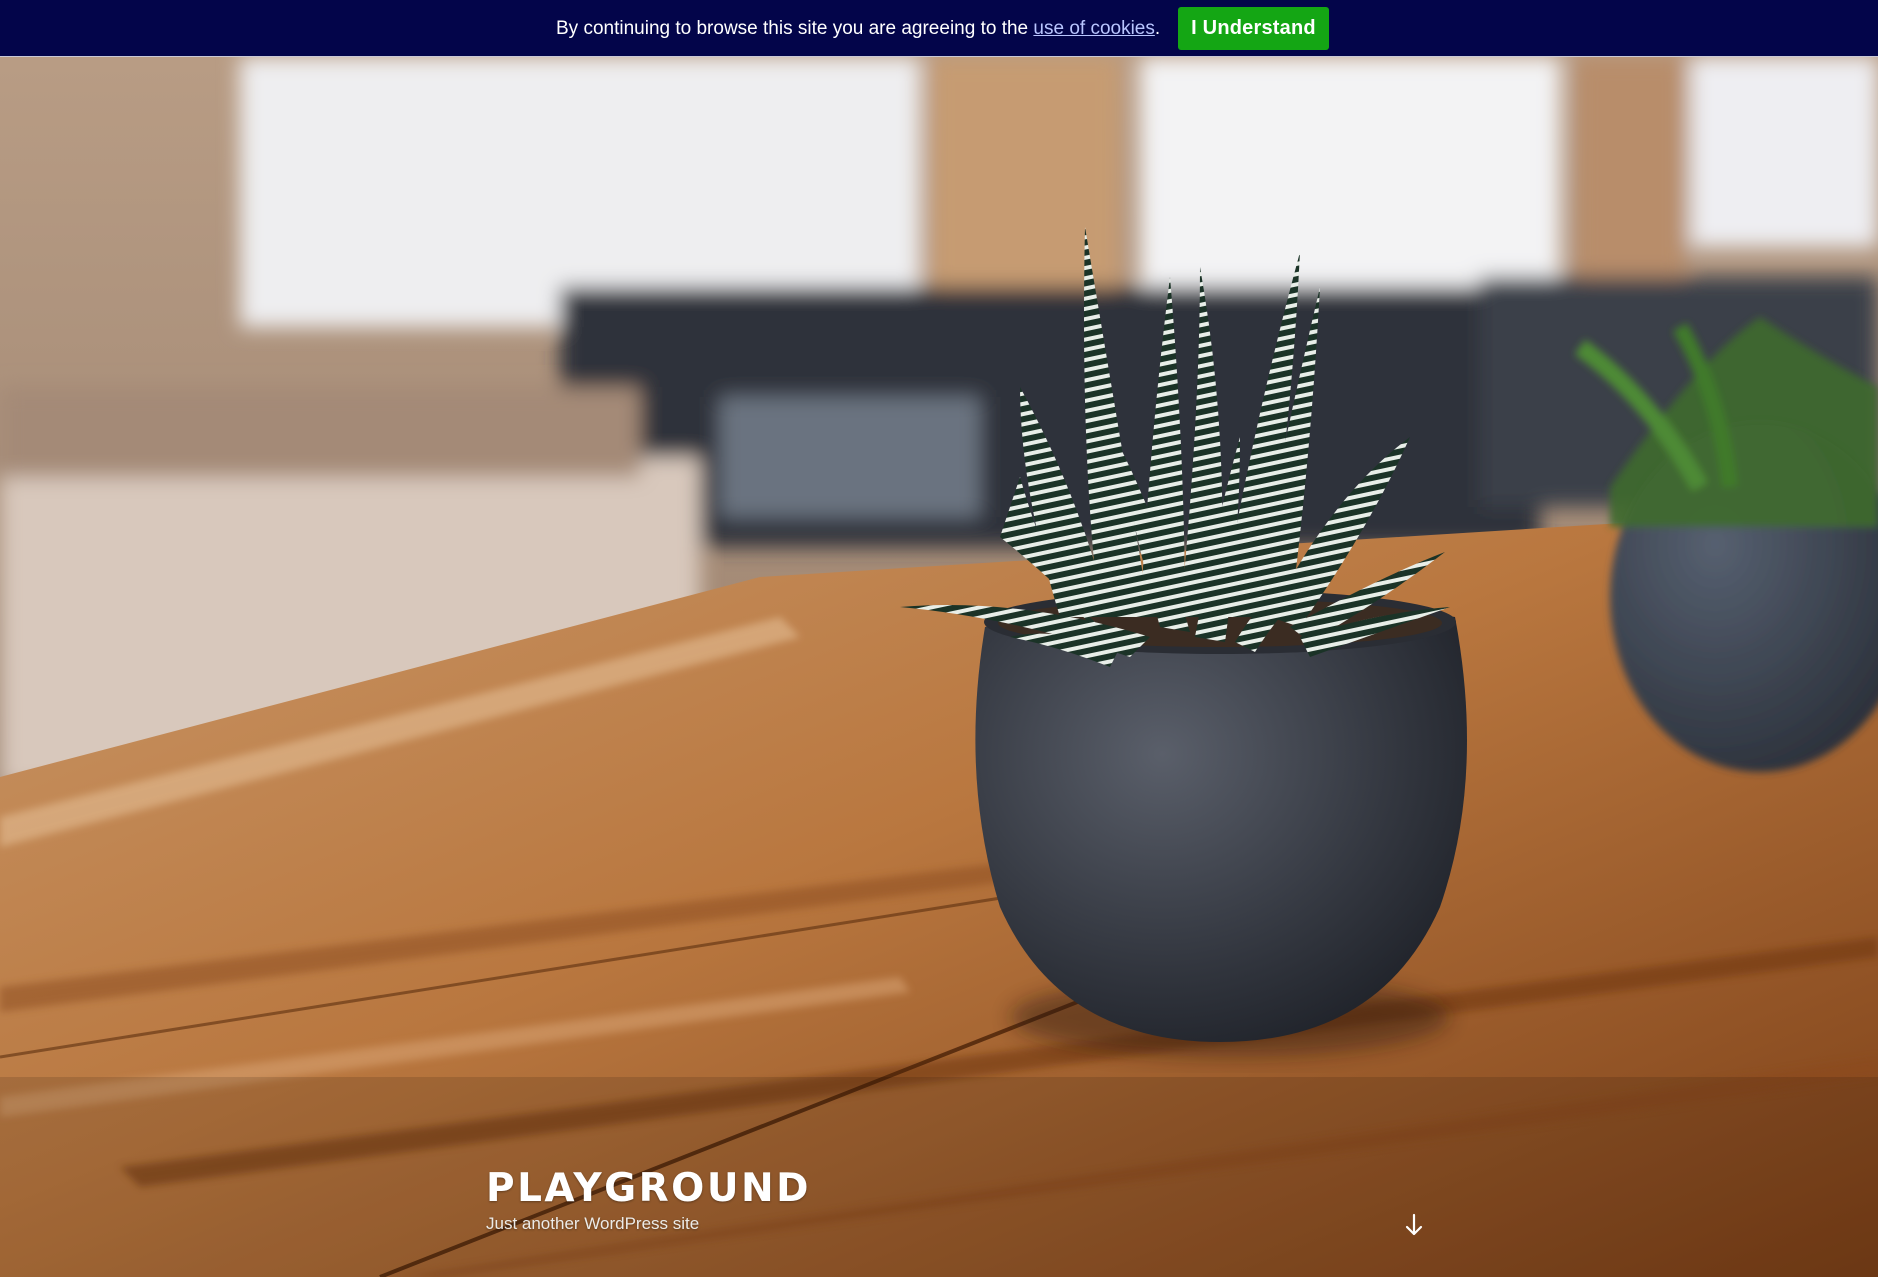 The width and height of the screenshot is (1878, 1277). I want to click on cookie-message-suffix: ., so click(1157, 28).